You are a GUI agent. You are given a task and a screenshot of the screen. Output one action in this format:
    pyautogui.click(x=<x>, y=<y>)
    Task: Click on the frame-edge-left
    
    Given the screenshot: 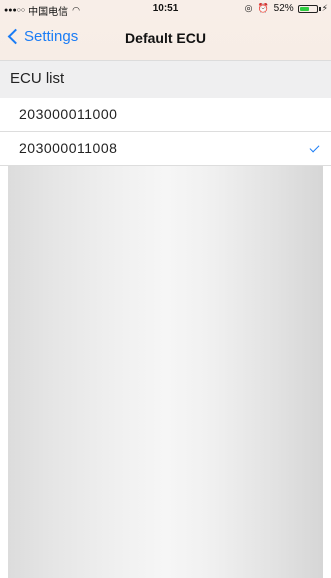 What is the action you would take?
    pyautogui.click(x=4, y=372)
    